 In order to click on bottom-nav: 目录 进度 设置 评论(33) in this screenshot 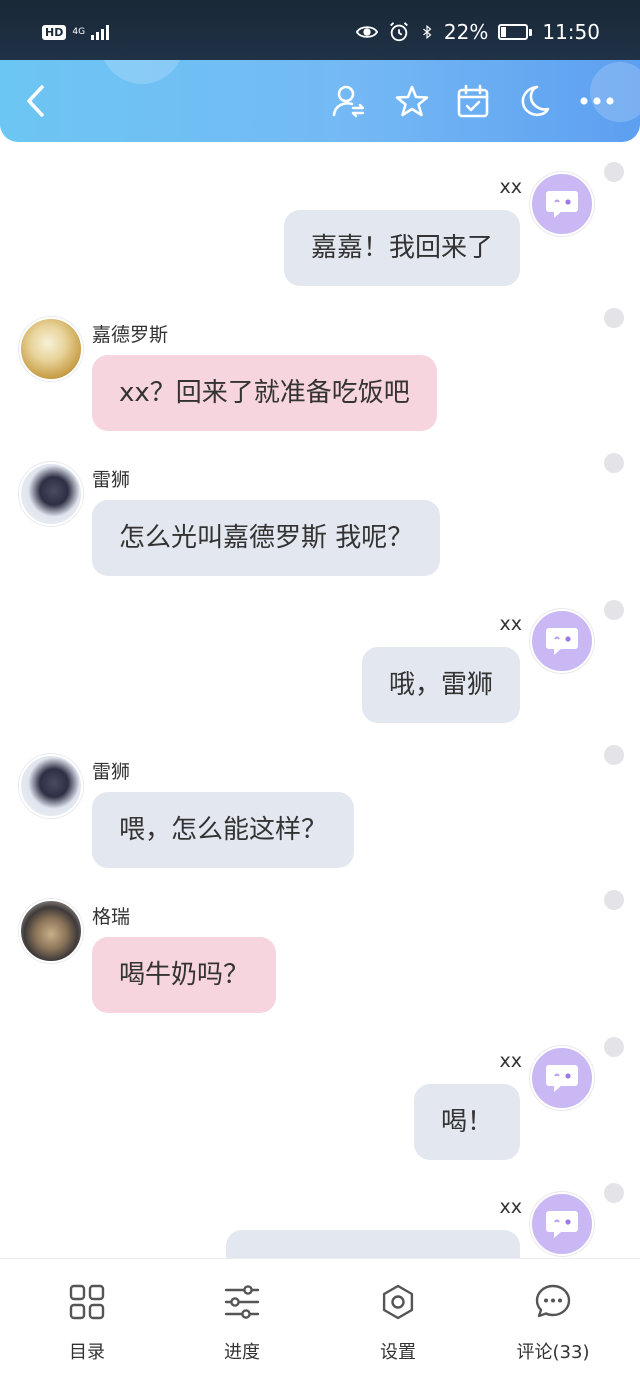, I will do `click(320, 1323)`.